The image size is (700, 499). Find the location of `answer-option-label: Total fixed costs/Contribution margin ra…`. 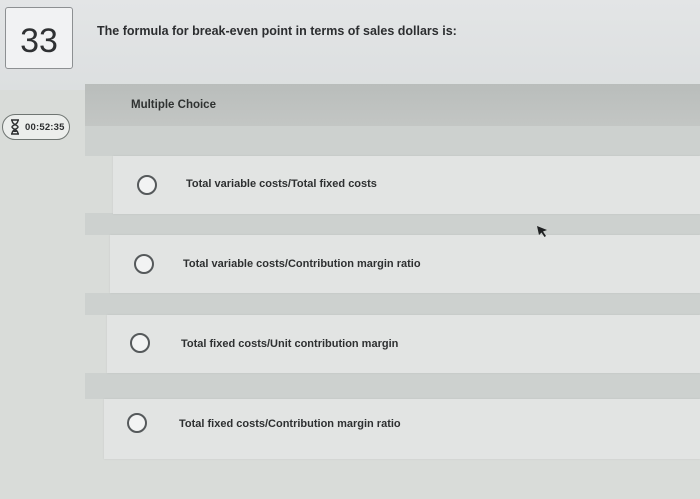

answer-option-label: Total fixed costs/Contribution margin ra… is located at coordinates (290, 424).